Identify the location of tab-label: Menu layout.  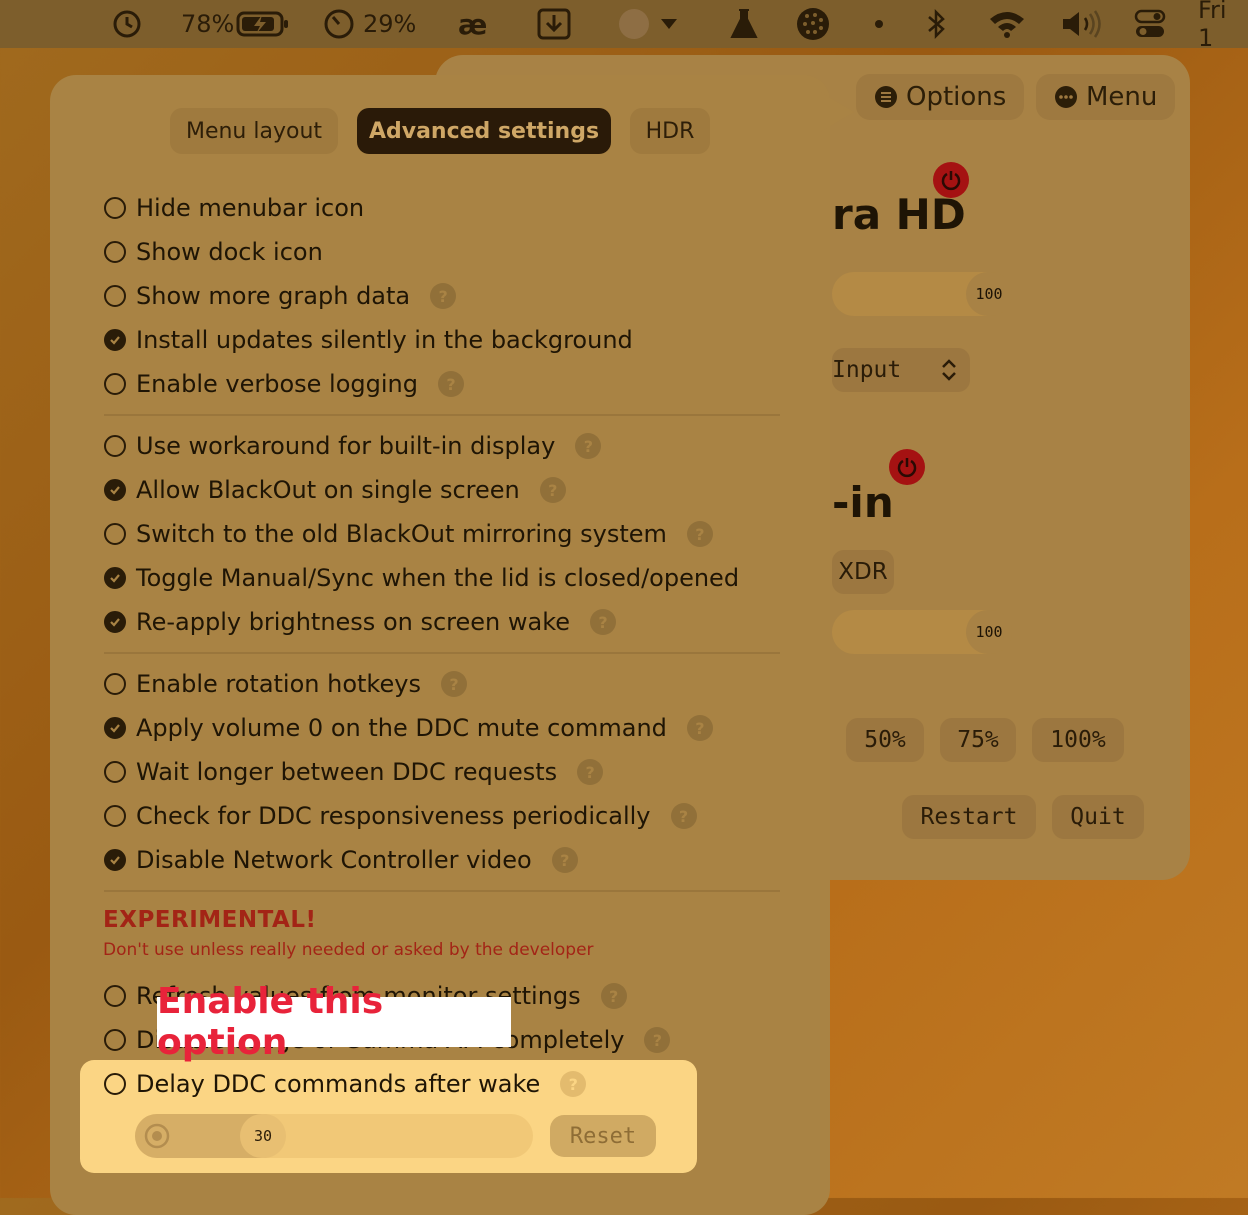
(254, 131).